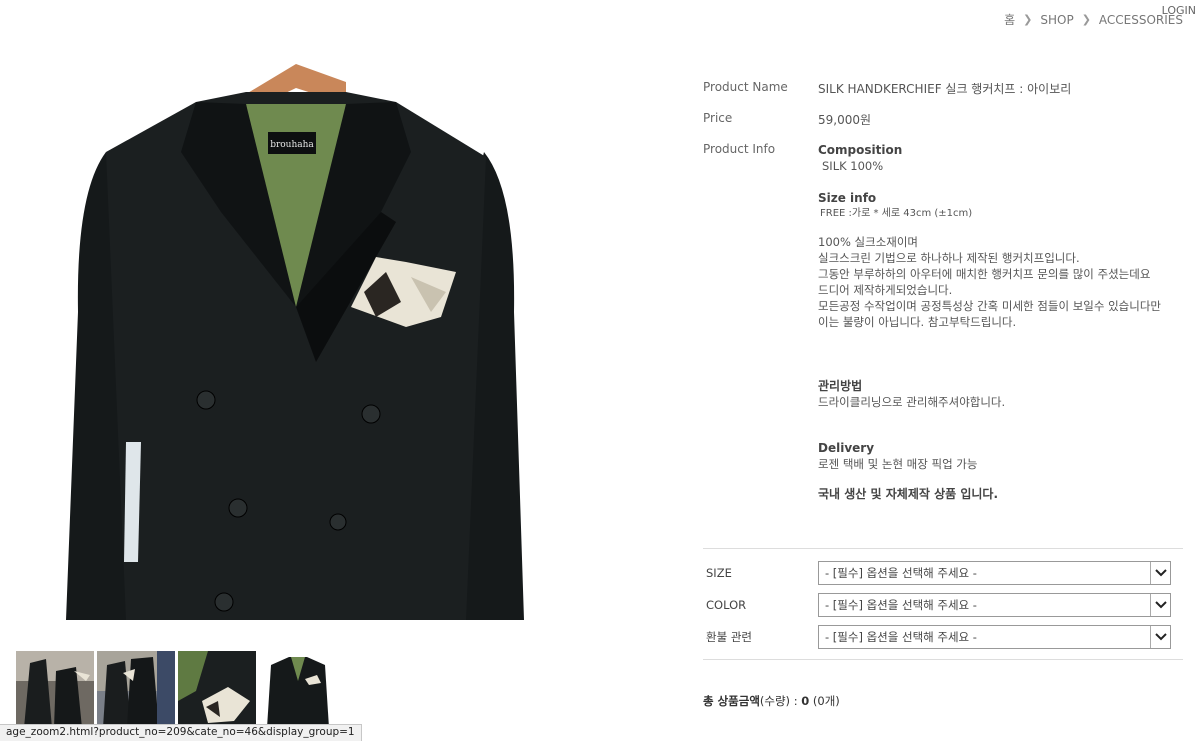 This screenshot has height=741, width=1200. Describe the element at coordinates (845, 120) in the screenshot. I see `price: 59,000원` at that location.